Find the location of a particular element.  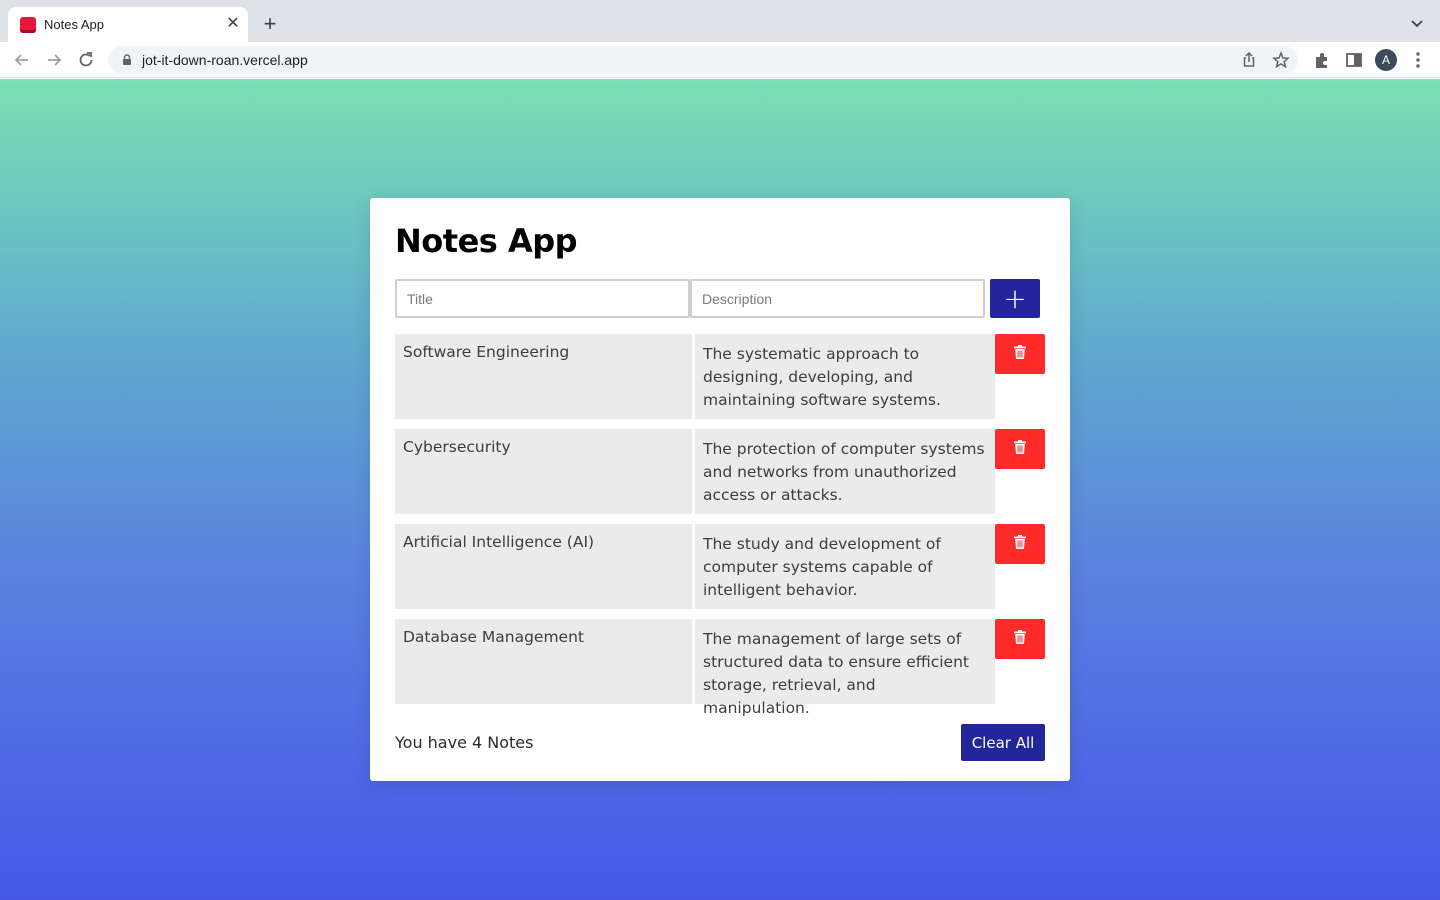

clear-all-button: Clear All is located at coordinates (1003, 742).